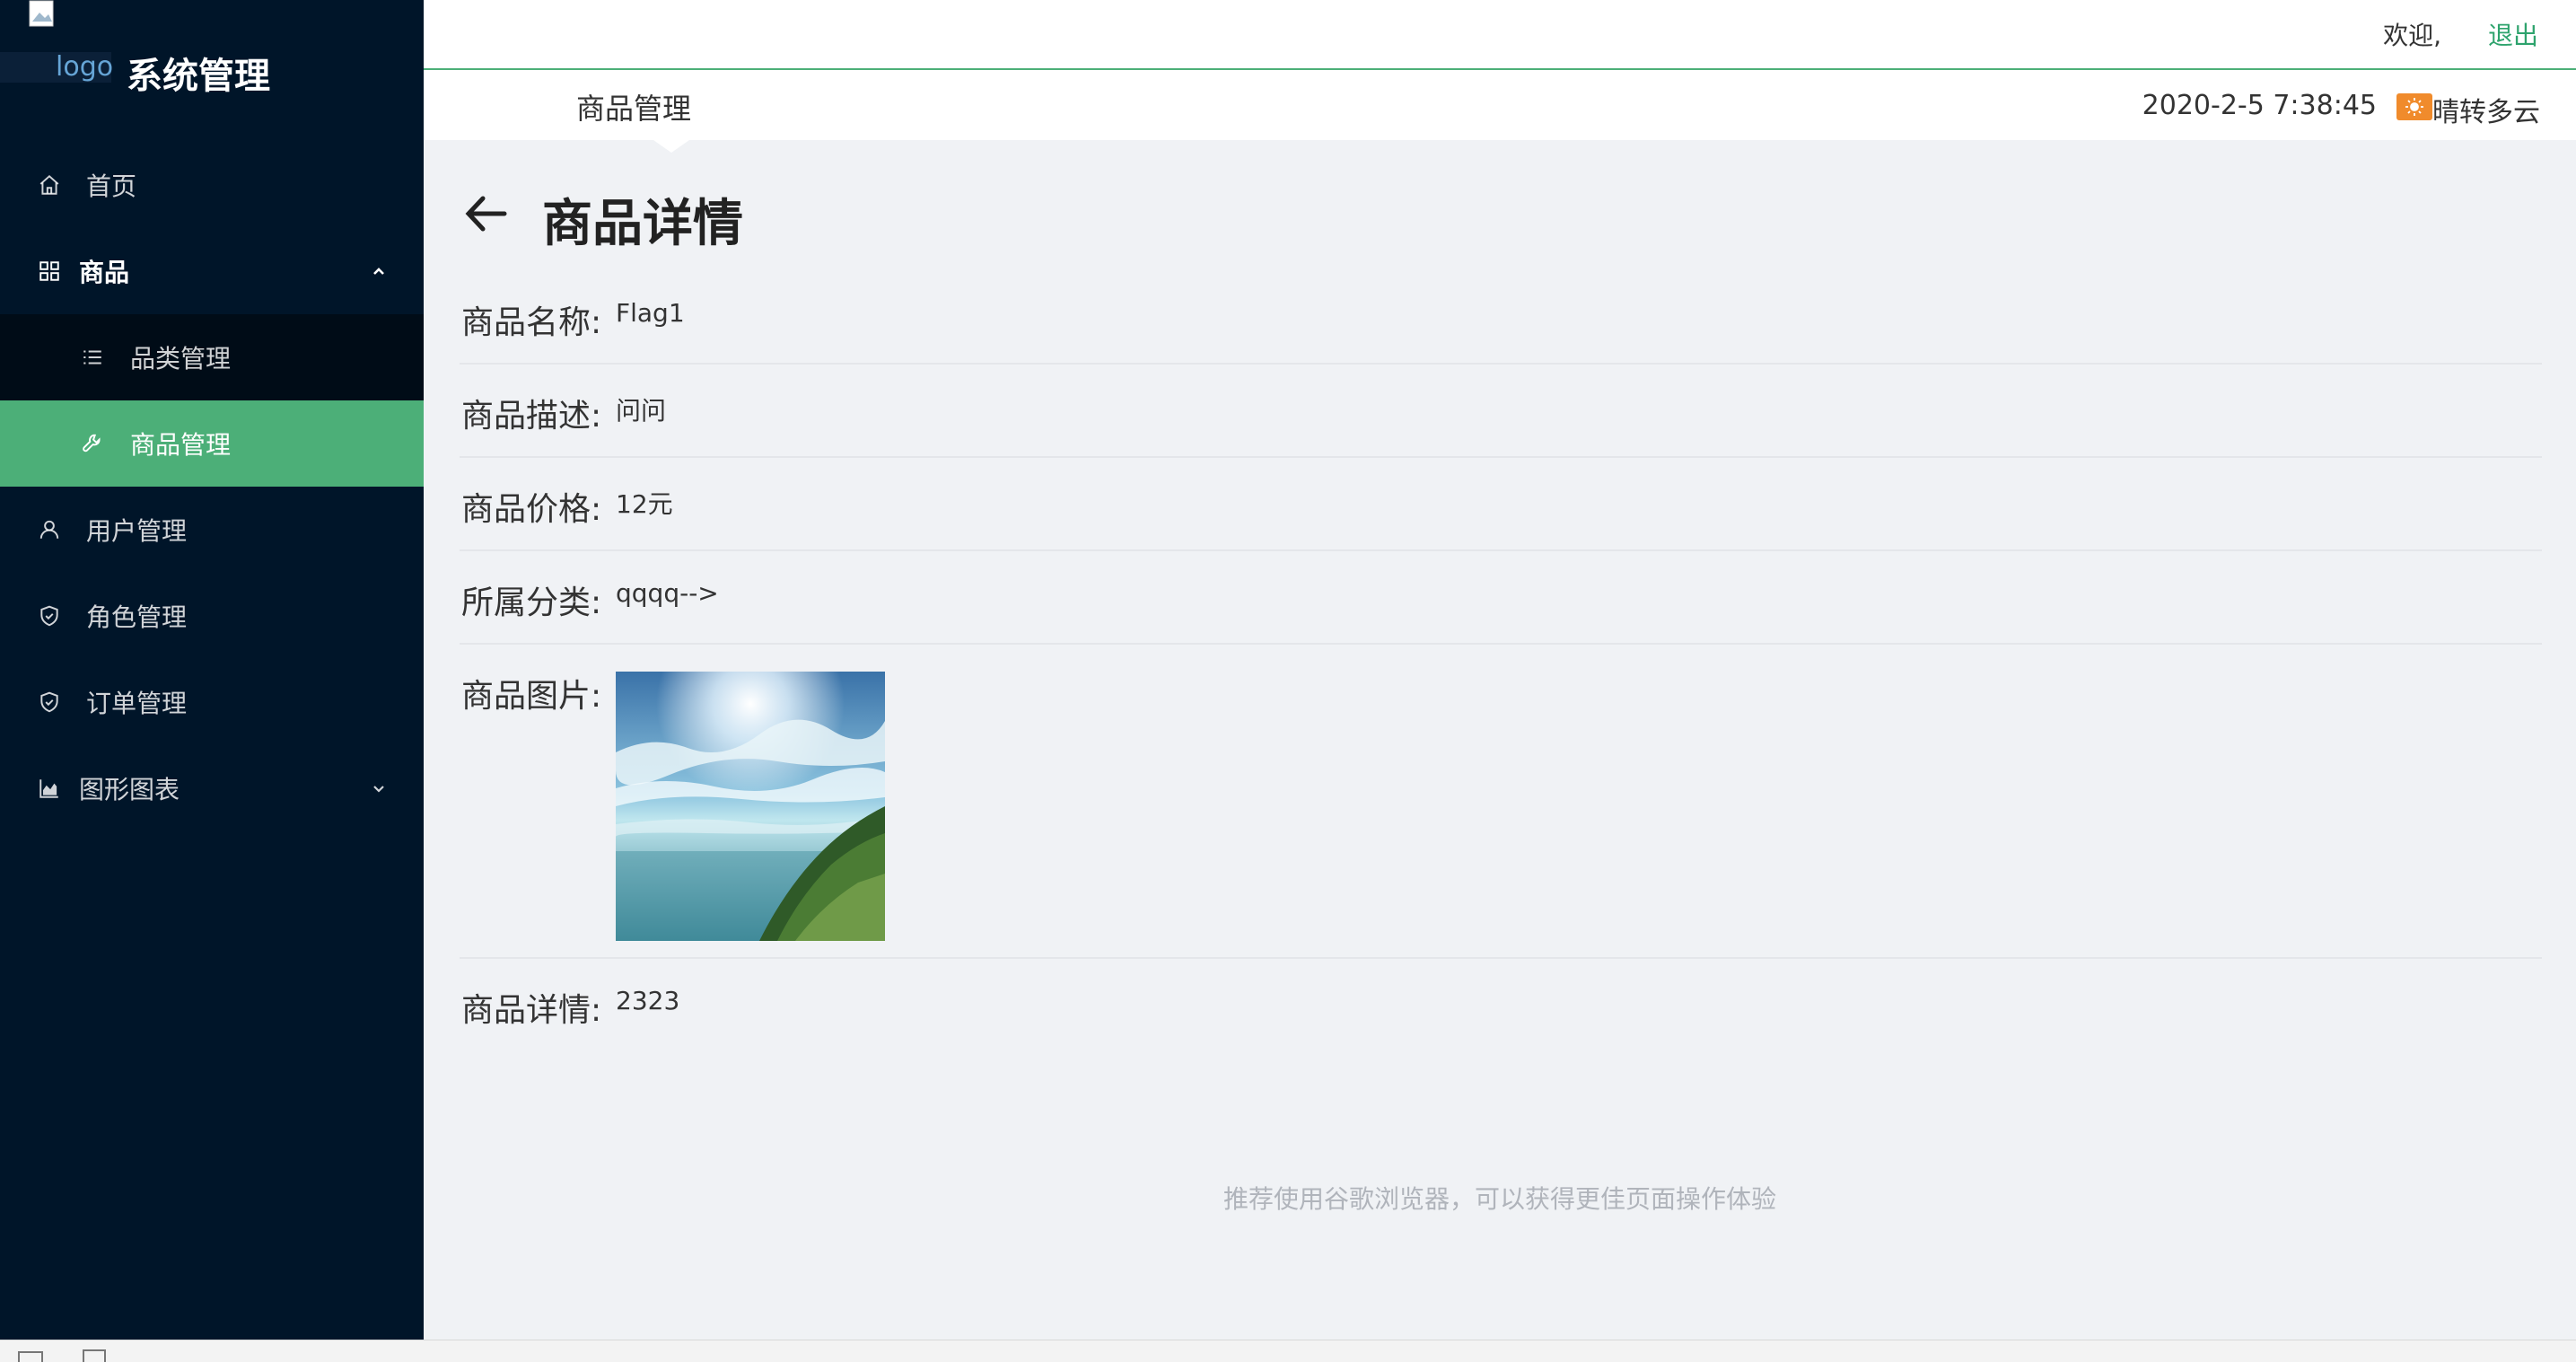  I want to click on sidebar-item-label: 用户管理, so click(137, 531).